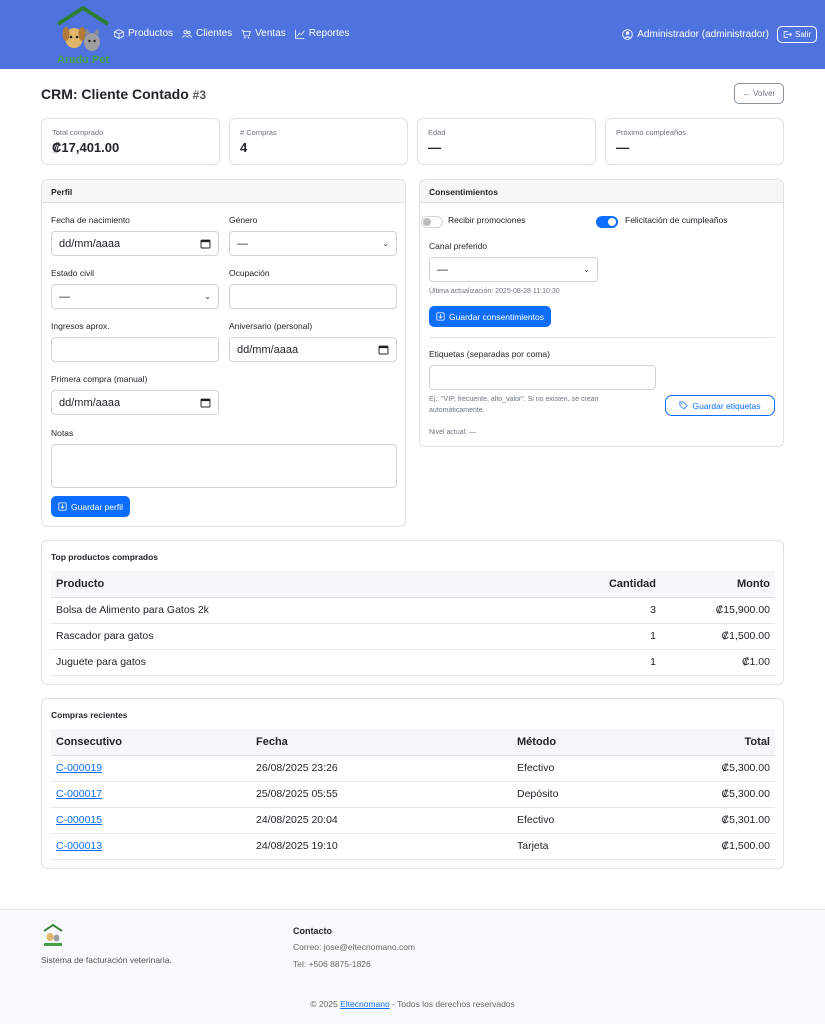 The width and height of the screenshot is (825, 1024). I want to click on perfil-header: Perfil, so click(223, 191).